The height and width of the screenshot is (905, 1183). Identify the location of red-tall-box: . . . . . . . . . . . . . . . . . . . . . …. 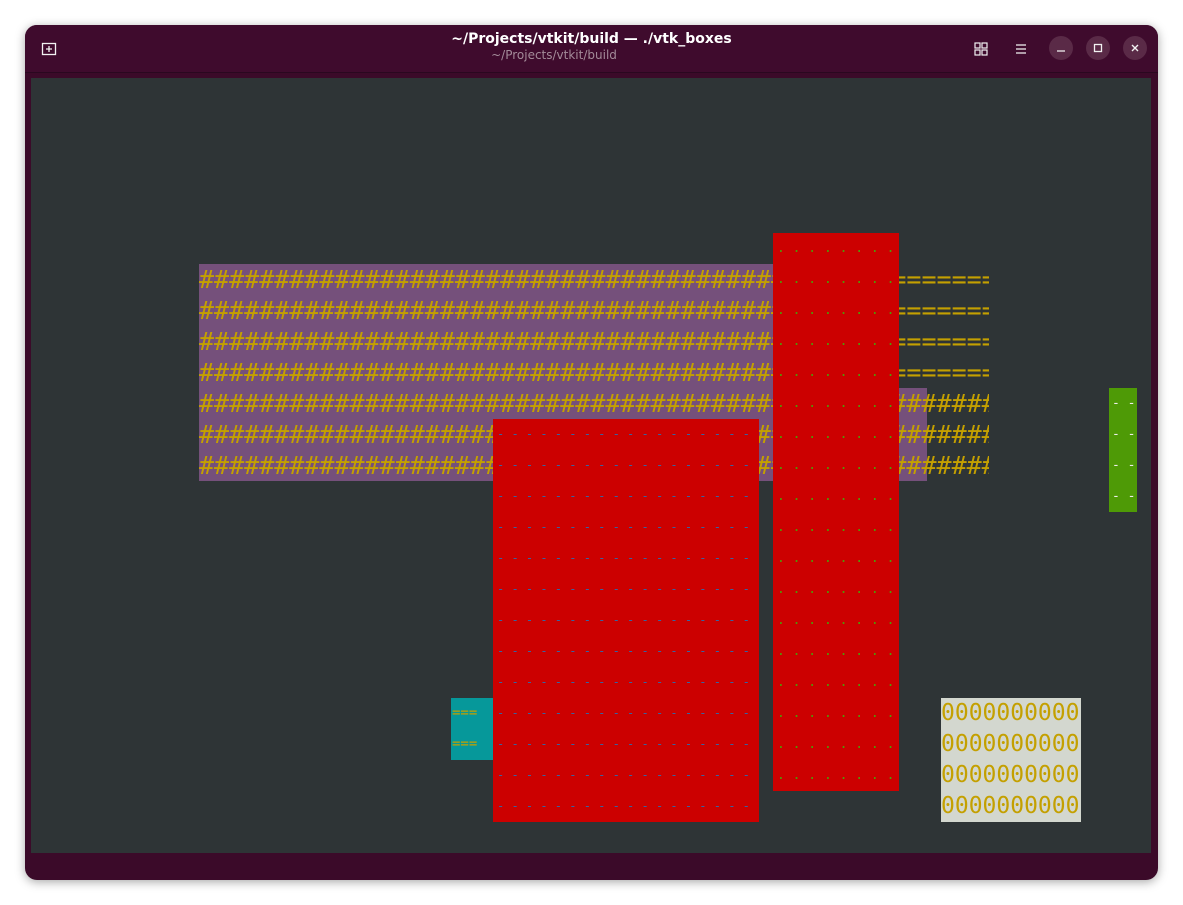
(836, 512).